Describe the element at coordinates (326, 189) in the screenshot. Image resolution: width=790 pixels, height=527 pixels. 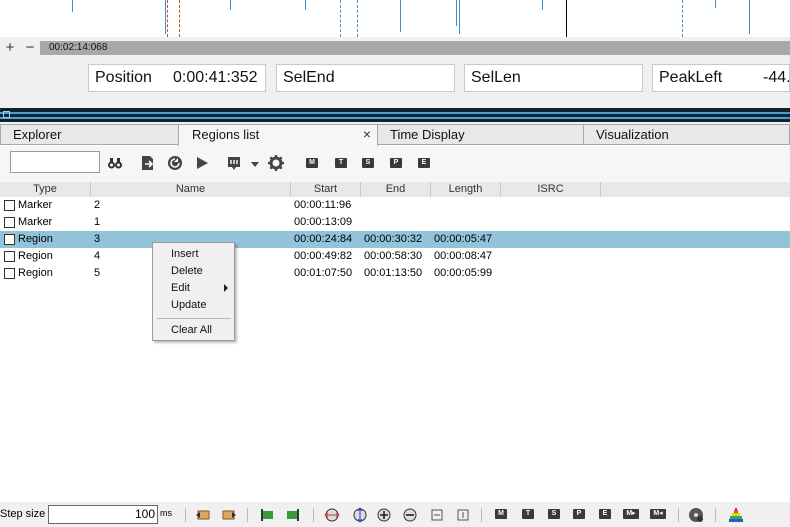
I see `column-start: Start` at that location.